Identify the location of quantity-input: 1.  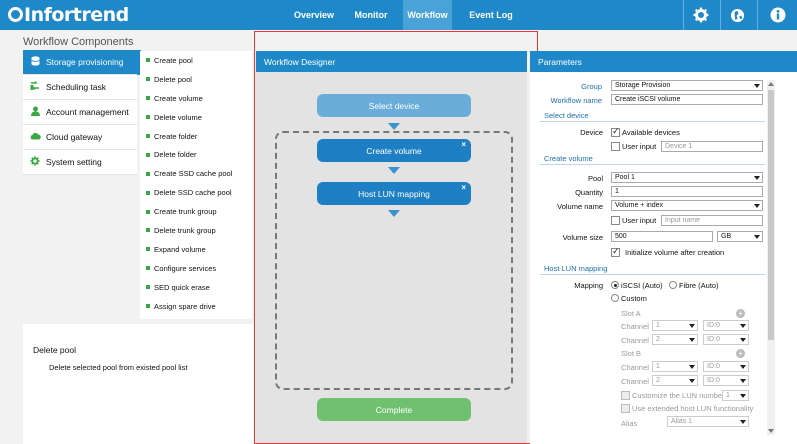
(687, 191).